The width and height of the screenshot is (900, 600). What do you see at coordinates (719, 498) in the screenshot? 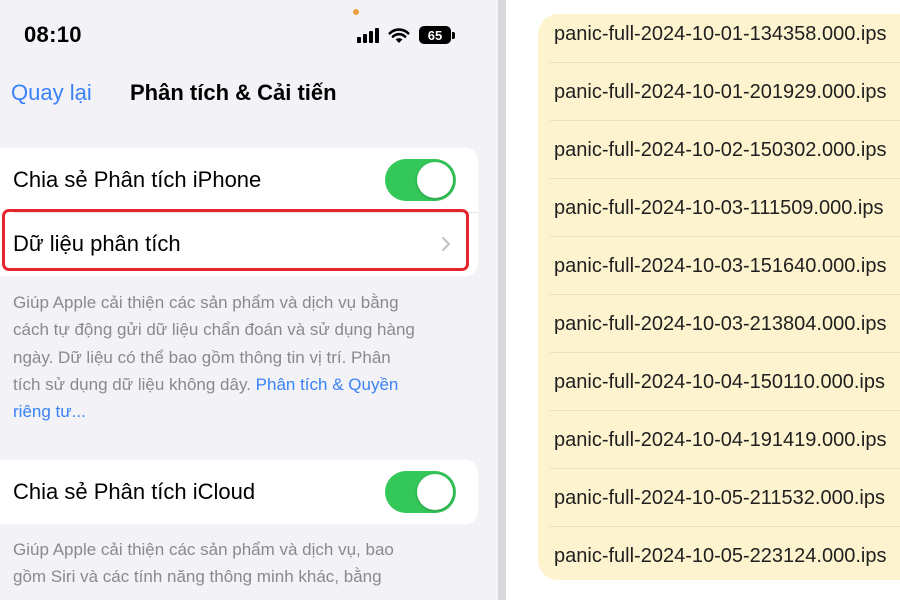
I see `file-item: panic-full-2024-10-05-211532.000.ips` at bounding box center [719, 498].